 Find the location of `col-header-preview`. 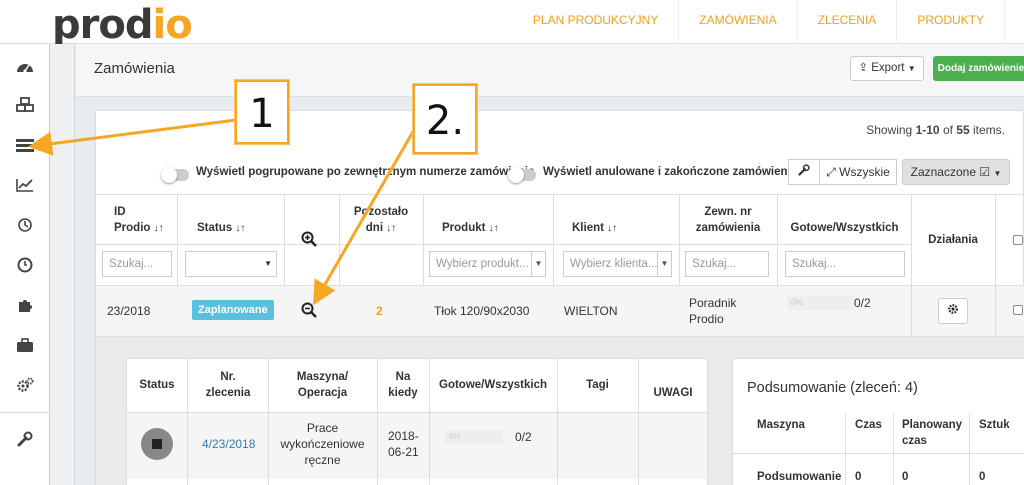

col-header-preview is located at coordinates (309, 241).